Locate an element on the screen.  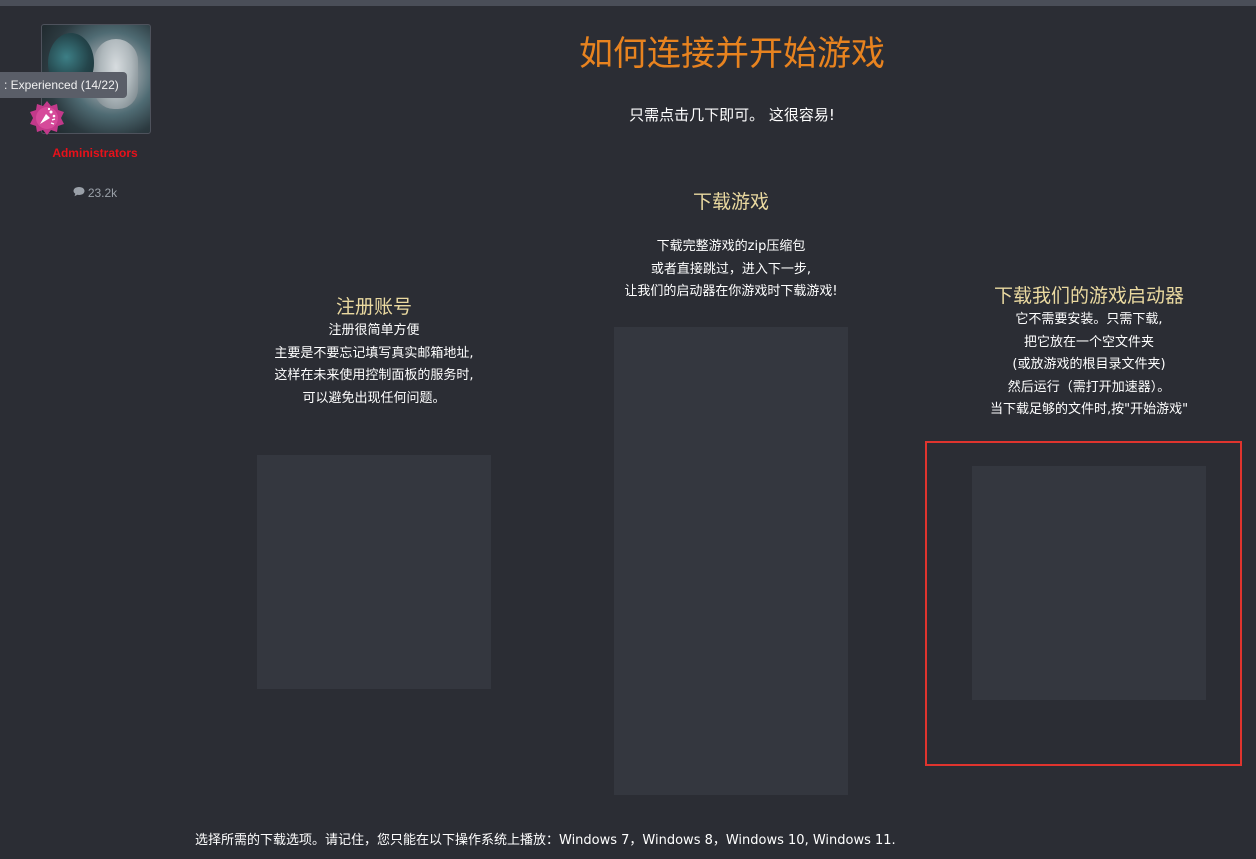
download-game-button-placeholder is located at coordinates (731, 561).